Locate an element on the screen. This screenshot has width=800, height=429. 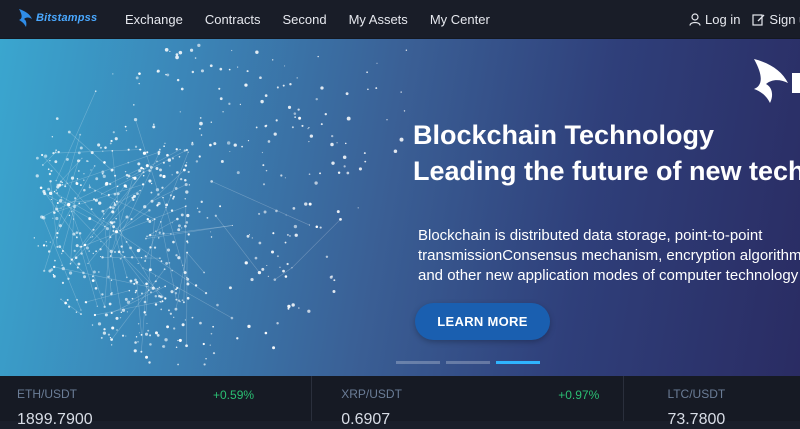
ticker-item-ltc: LTC/USDT 73.7800 is located at coordinates (712, 402).